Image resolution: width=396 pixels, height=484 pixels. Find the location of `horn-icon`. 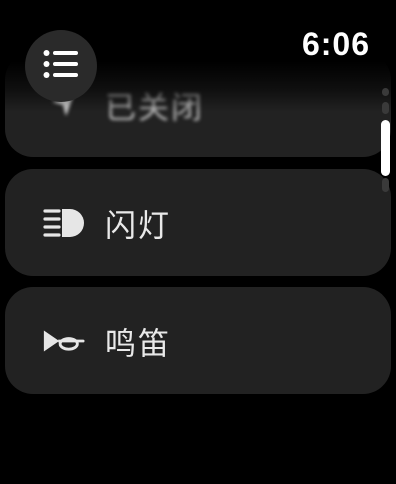

horn-icon is located at coordinates (63, 341).